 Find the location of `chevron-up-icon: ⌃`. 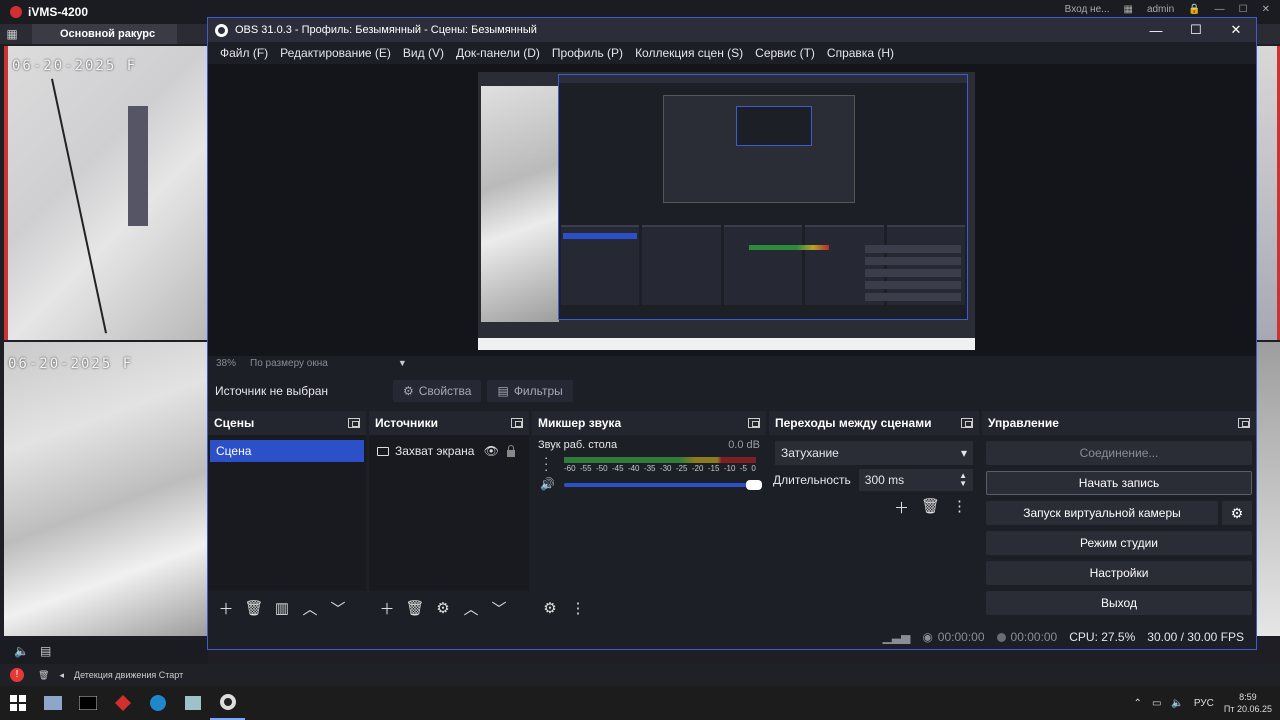

chevron-up-icon: ⌃ is located at coordinates (1138, 703).